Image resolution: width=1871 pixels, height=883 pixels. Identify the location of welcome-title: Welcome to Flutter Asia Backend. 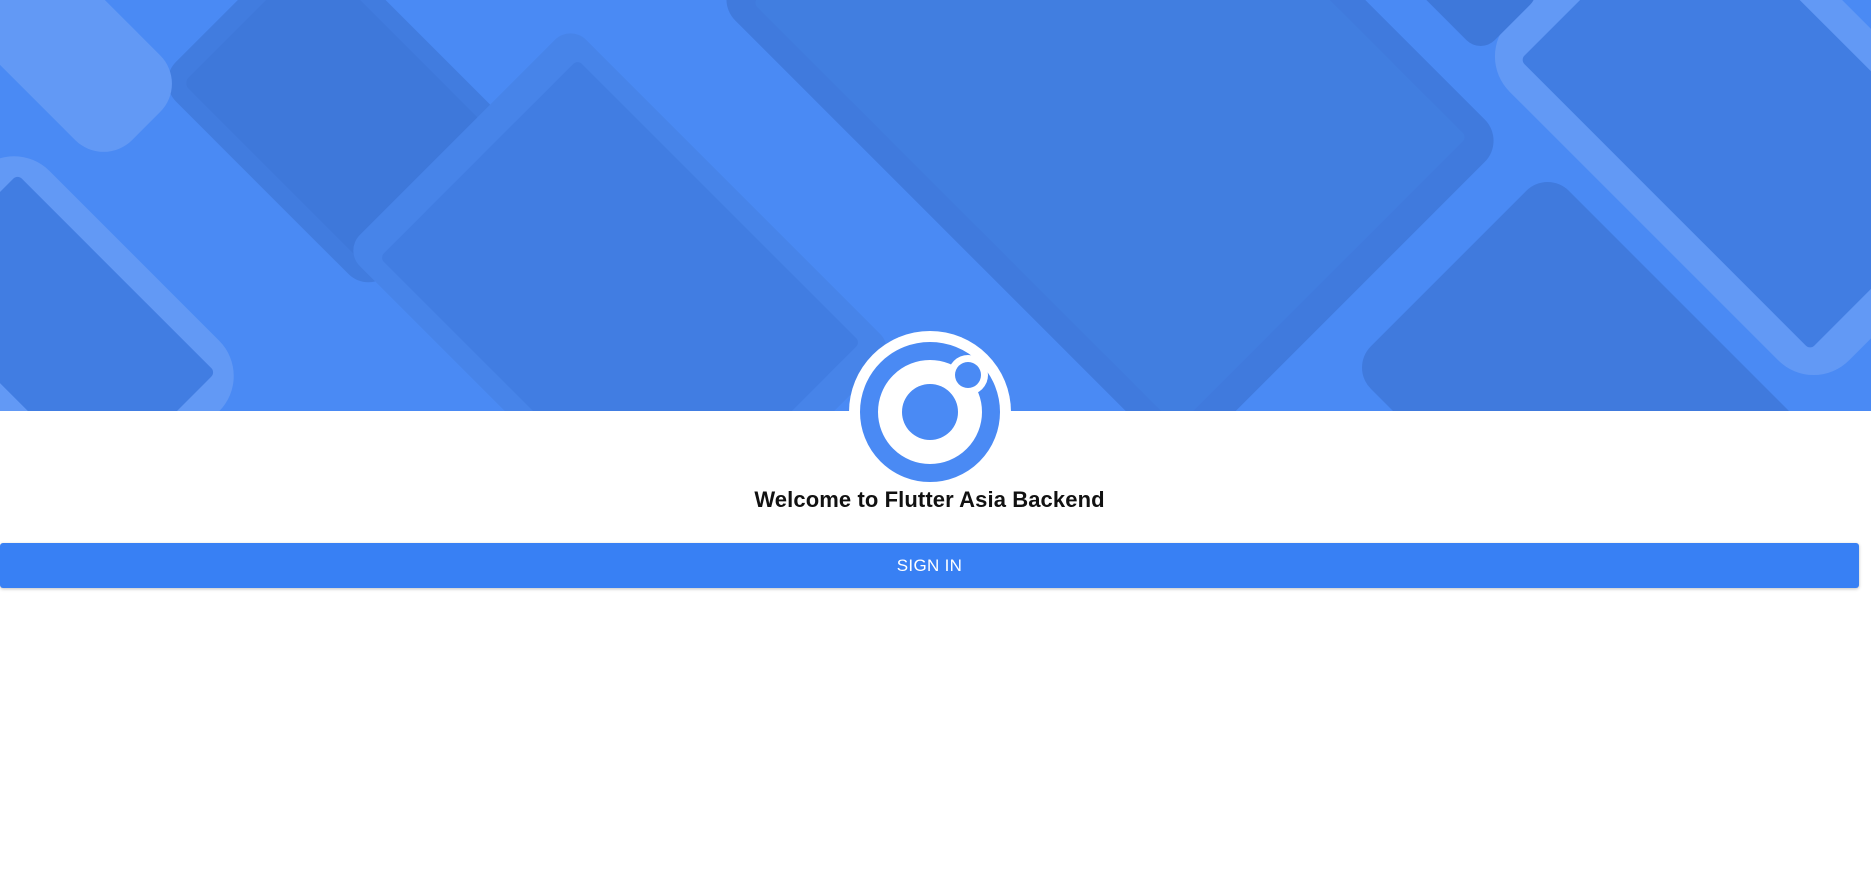
(929, 499).